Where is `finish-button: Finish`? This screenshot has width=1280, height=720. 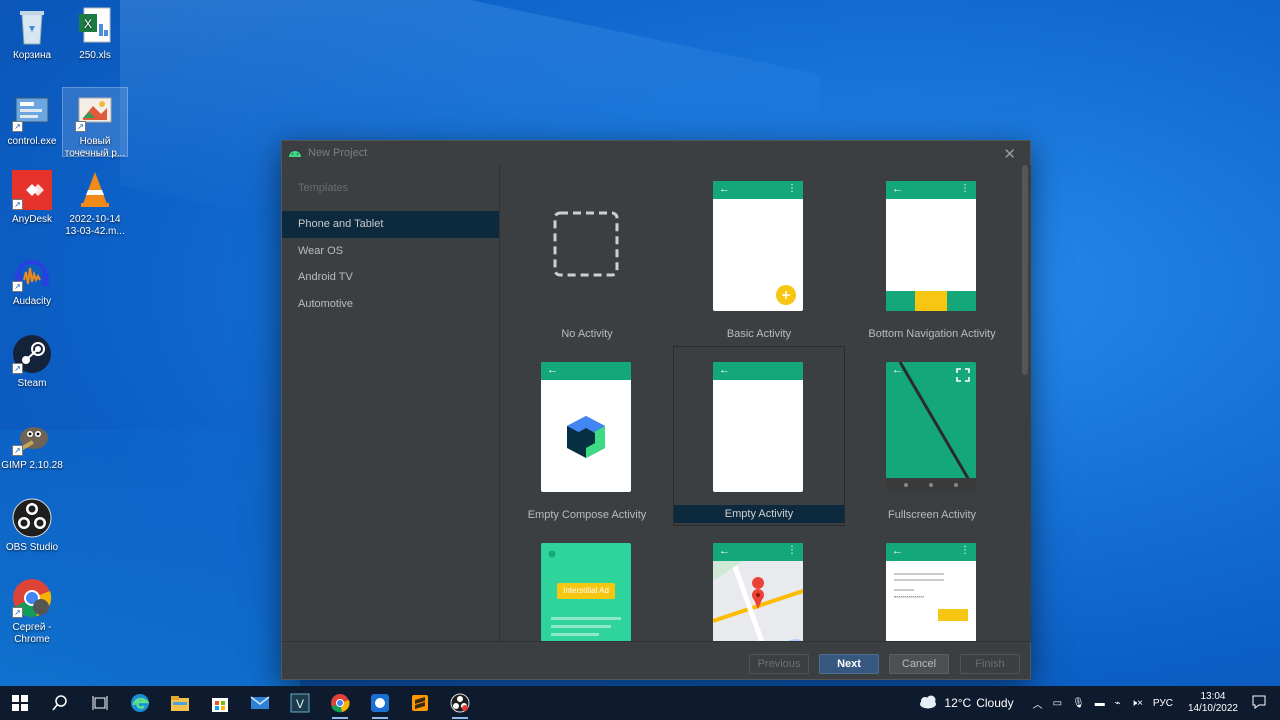 finish-button: Finish is located at coordinates (990, 664).